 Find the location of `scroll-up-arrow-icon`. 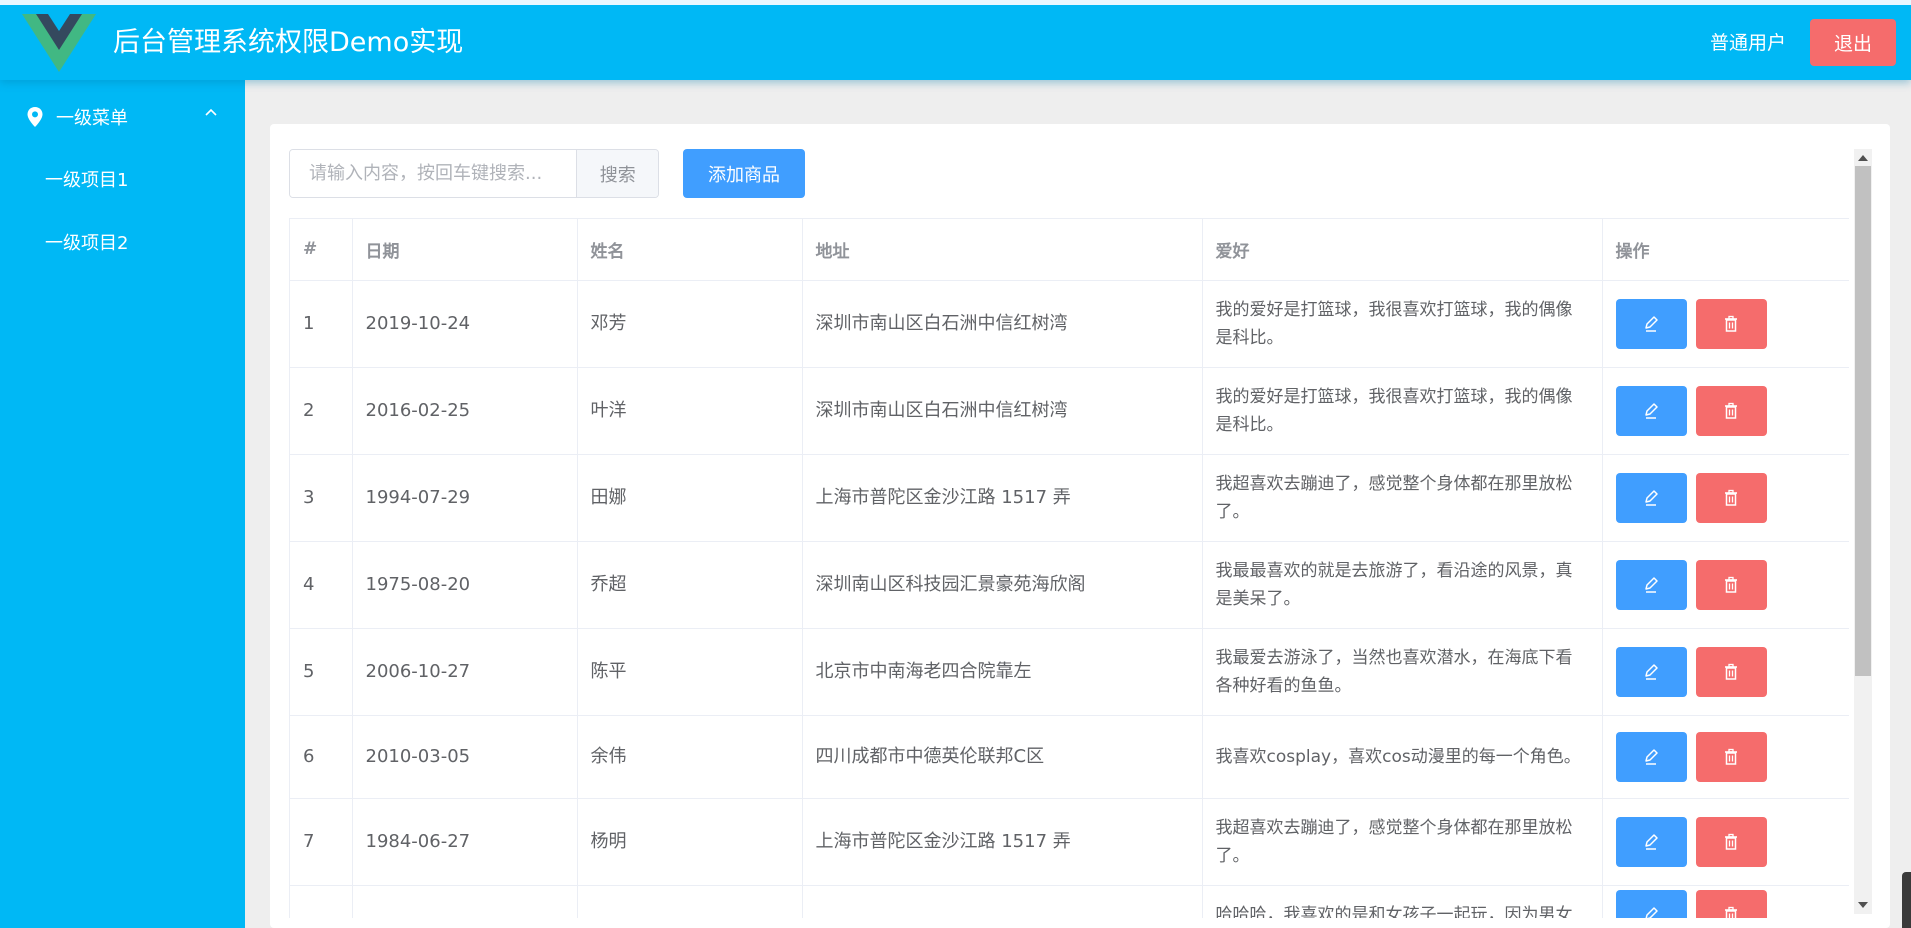

scroll-up-arrow-icon is located at coordinates (1863, 158).